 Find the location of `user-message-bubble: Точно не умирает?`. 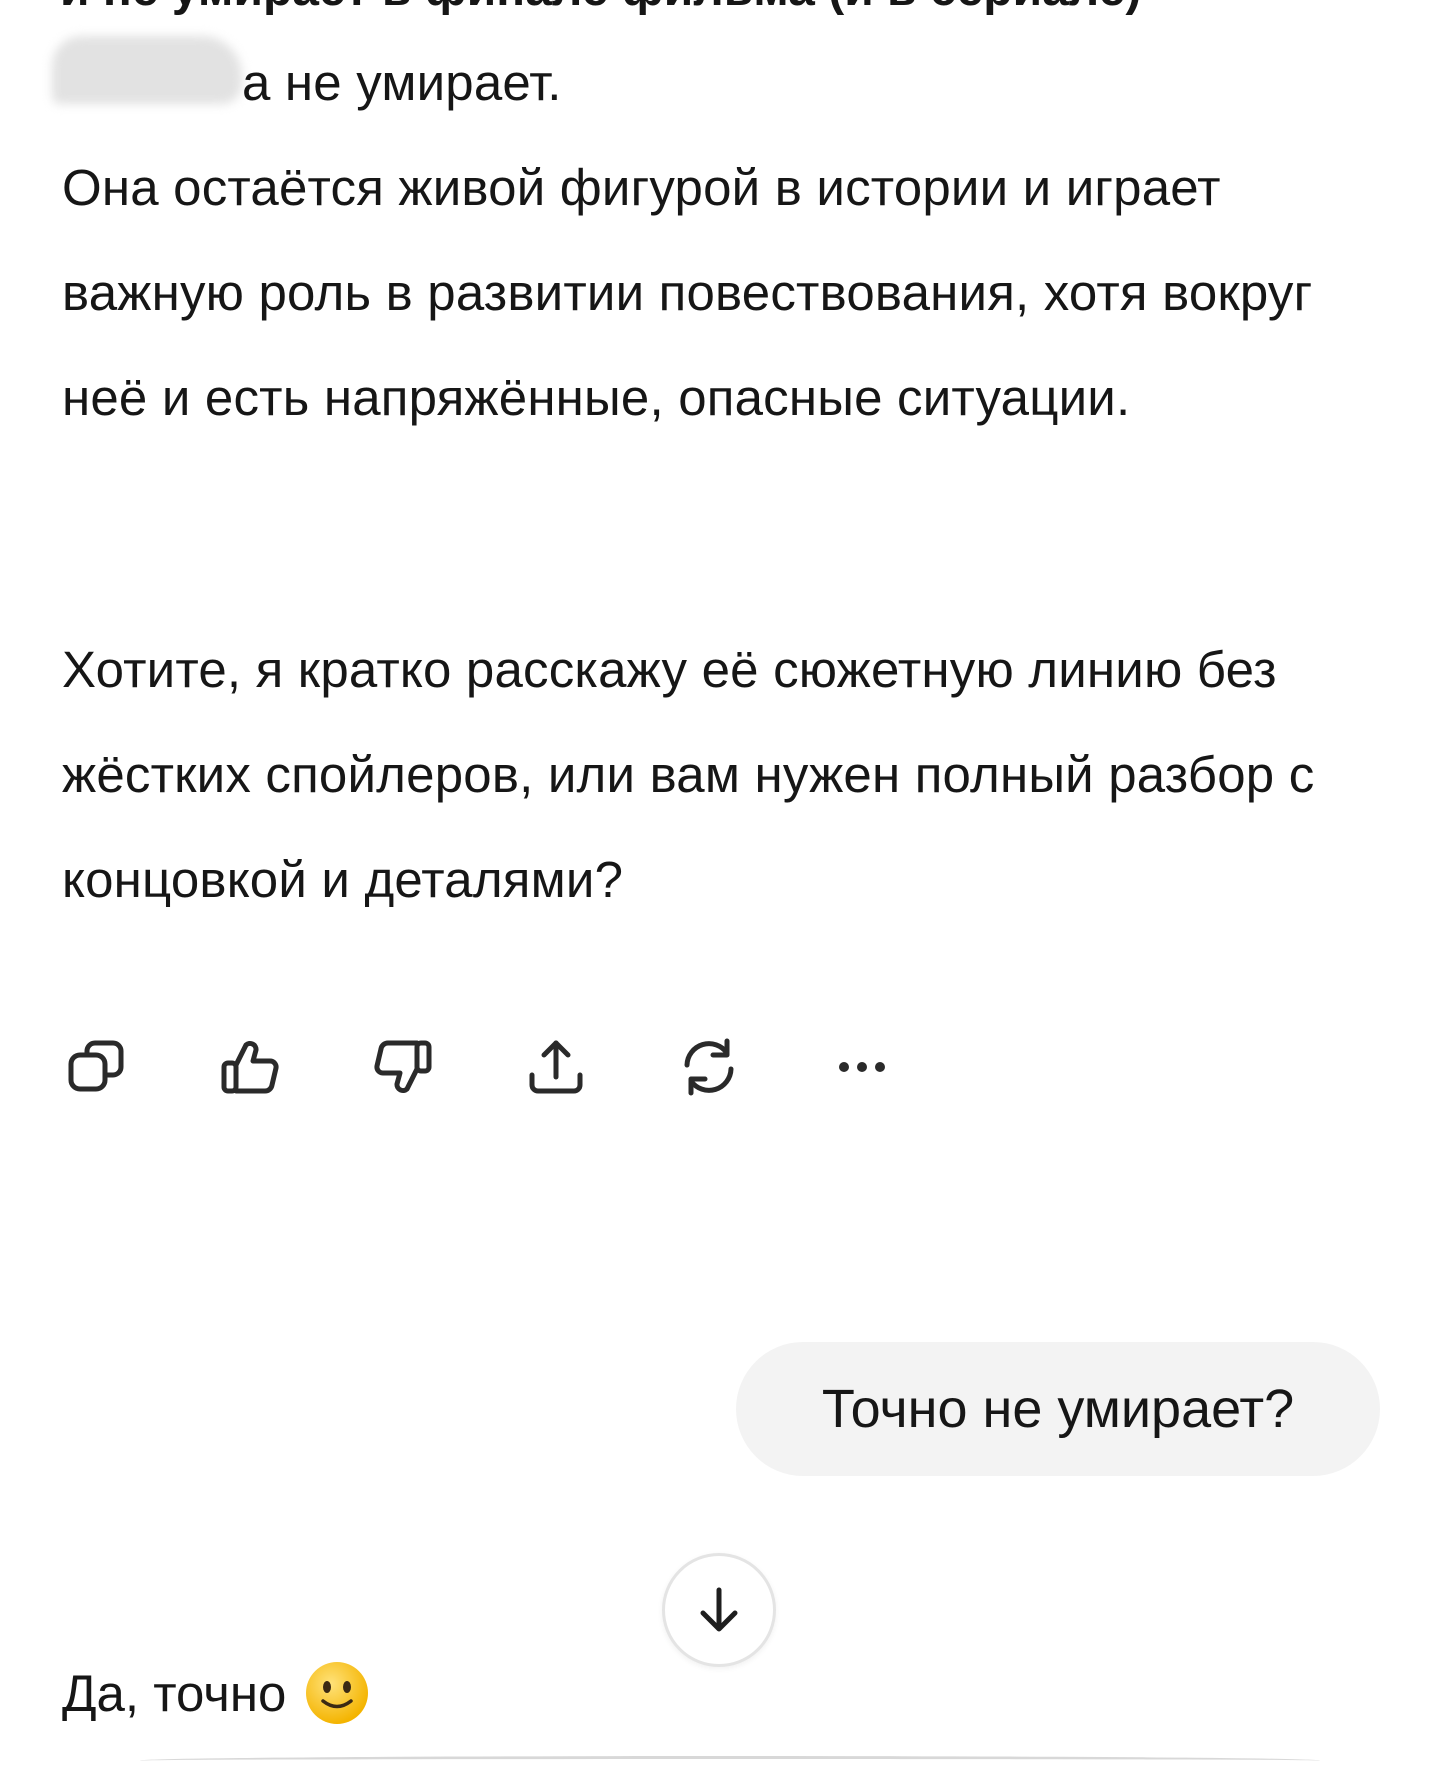

user-message-bubble: Точно не умирает? is located at coordinates (1058, 1409).